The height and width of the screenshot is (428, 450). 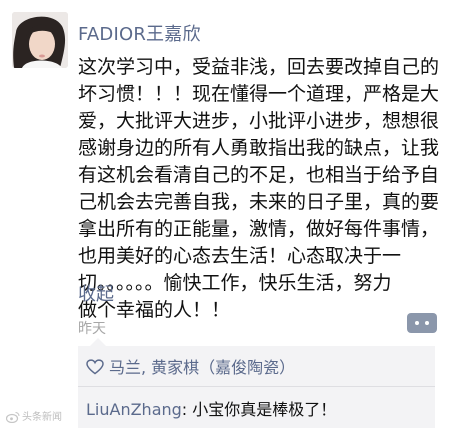 I want to click on avatar, so click(x=40, y=40).